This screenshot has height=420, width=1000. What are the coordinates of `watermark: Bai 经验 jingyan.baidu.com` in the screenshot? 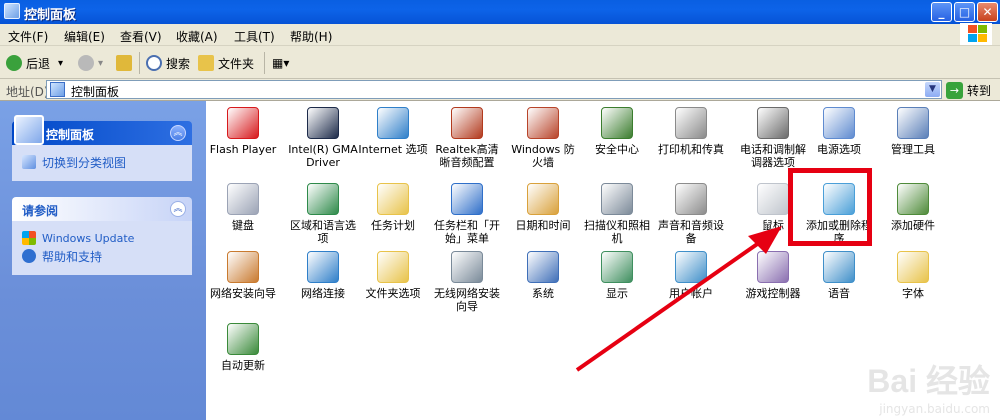 It's located at (928, 386).